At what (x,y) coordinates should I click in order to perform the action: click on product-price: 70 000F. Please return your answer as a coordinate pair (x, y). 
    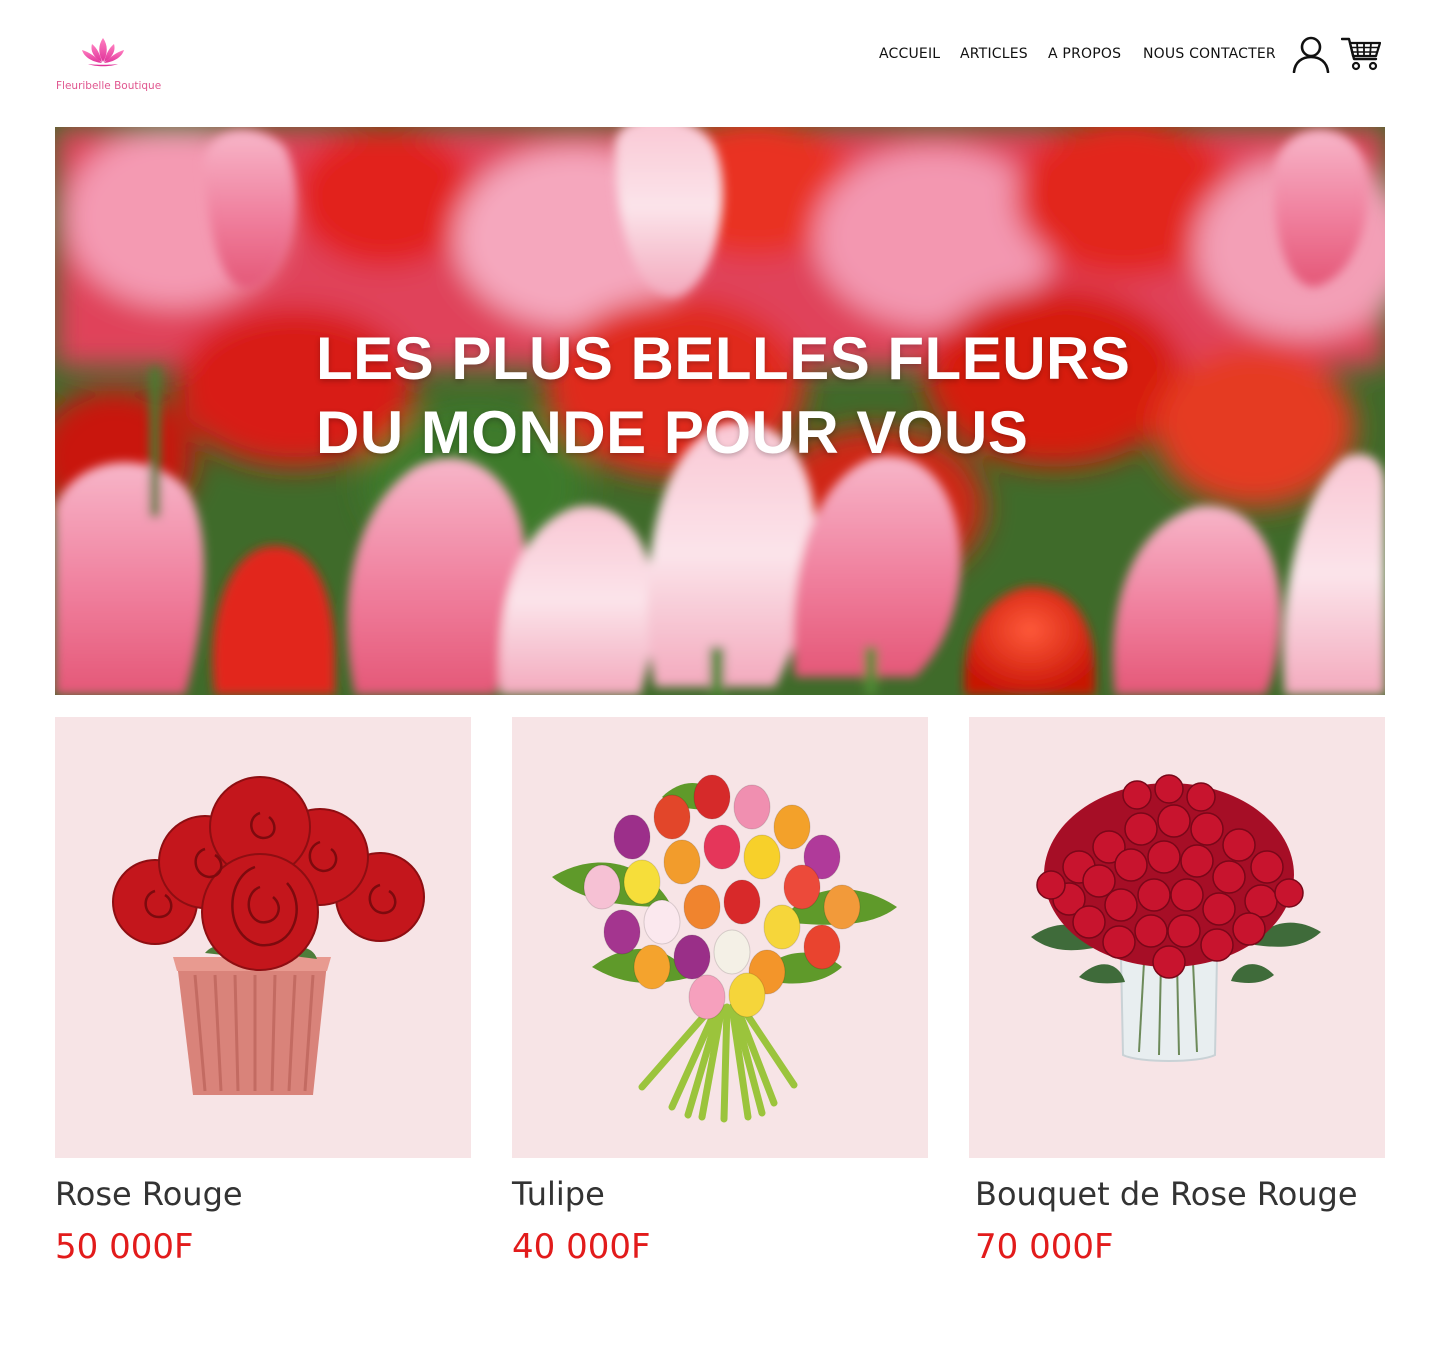
    Looking at the image, I should click on (1044, 1247).